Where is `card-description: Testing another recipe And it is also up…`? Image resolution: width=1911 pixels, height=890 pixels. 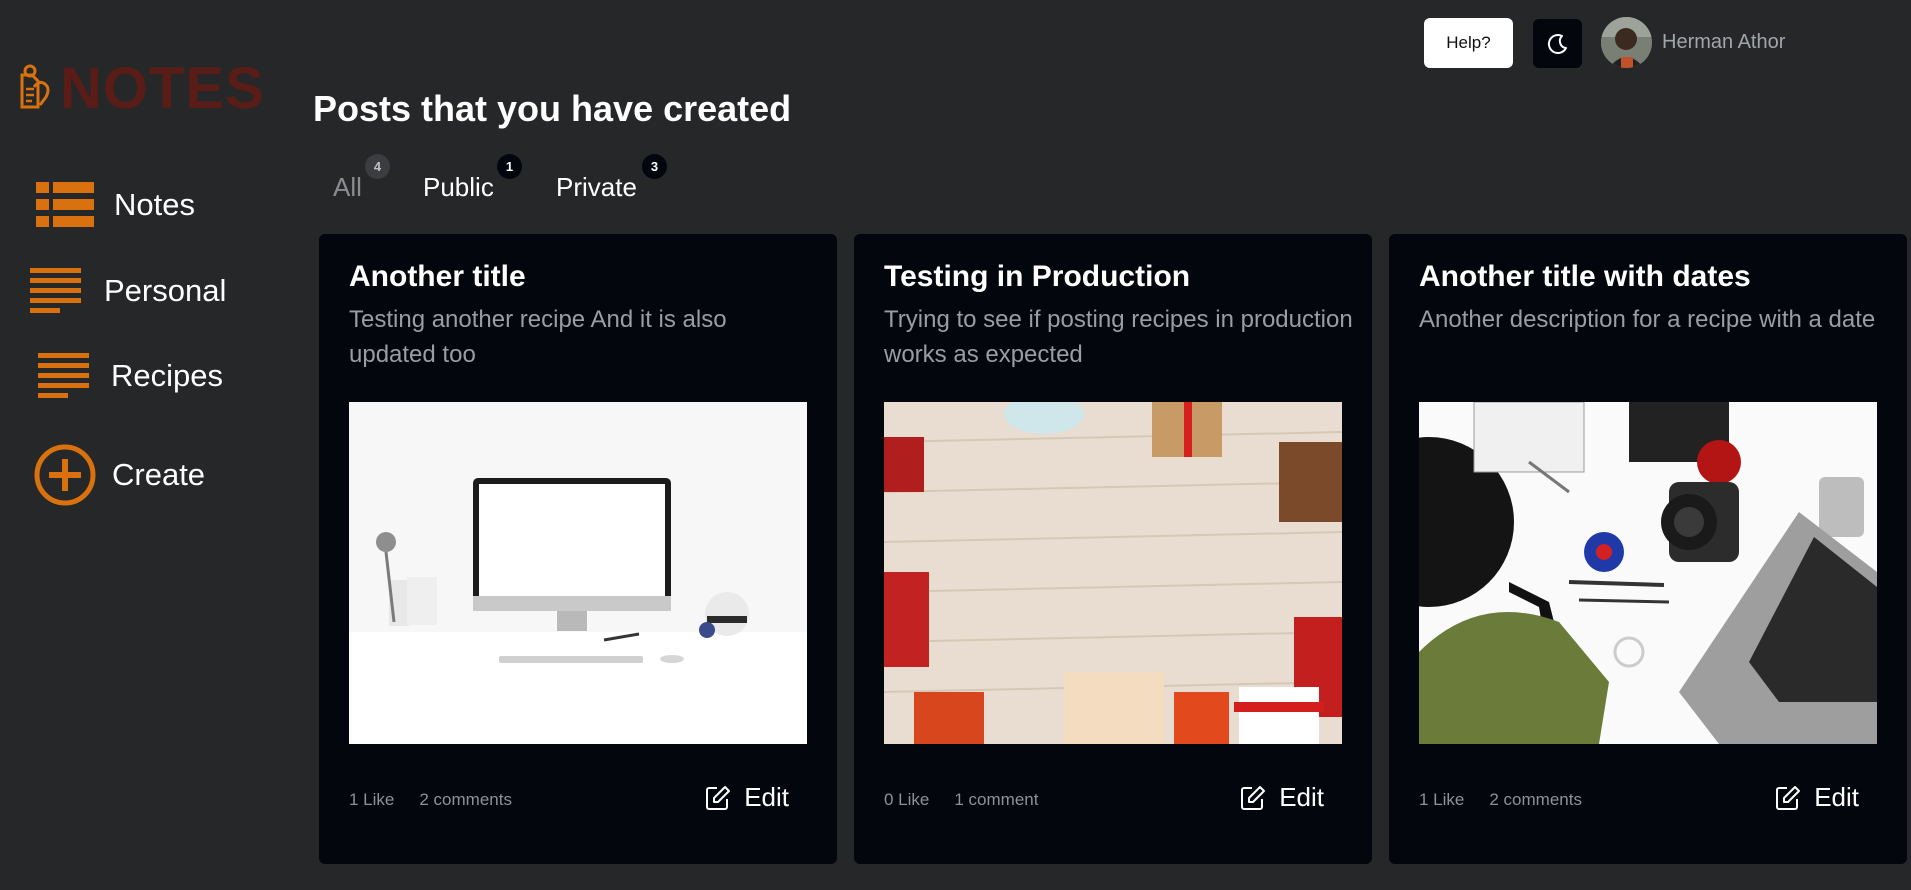
card-description: Testing another recipe And it is also up… is located at coordinates (538, 337).